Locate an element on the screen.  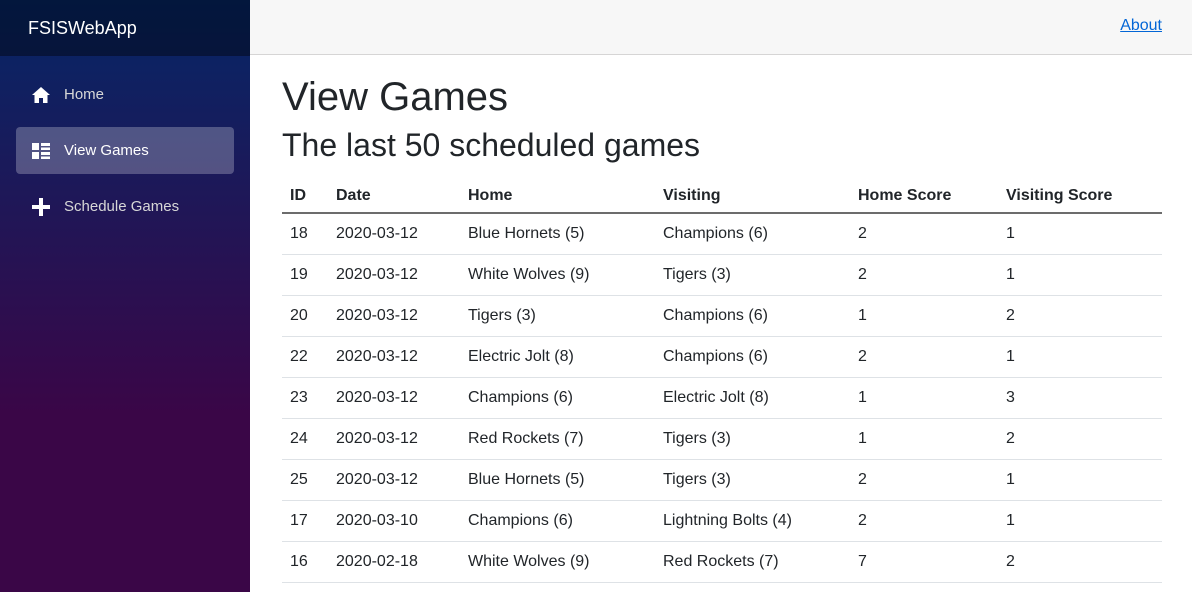
page-title: View Games is located at coordinates (395, 97).